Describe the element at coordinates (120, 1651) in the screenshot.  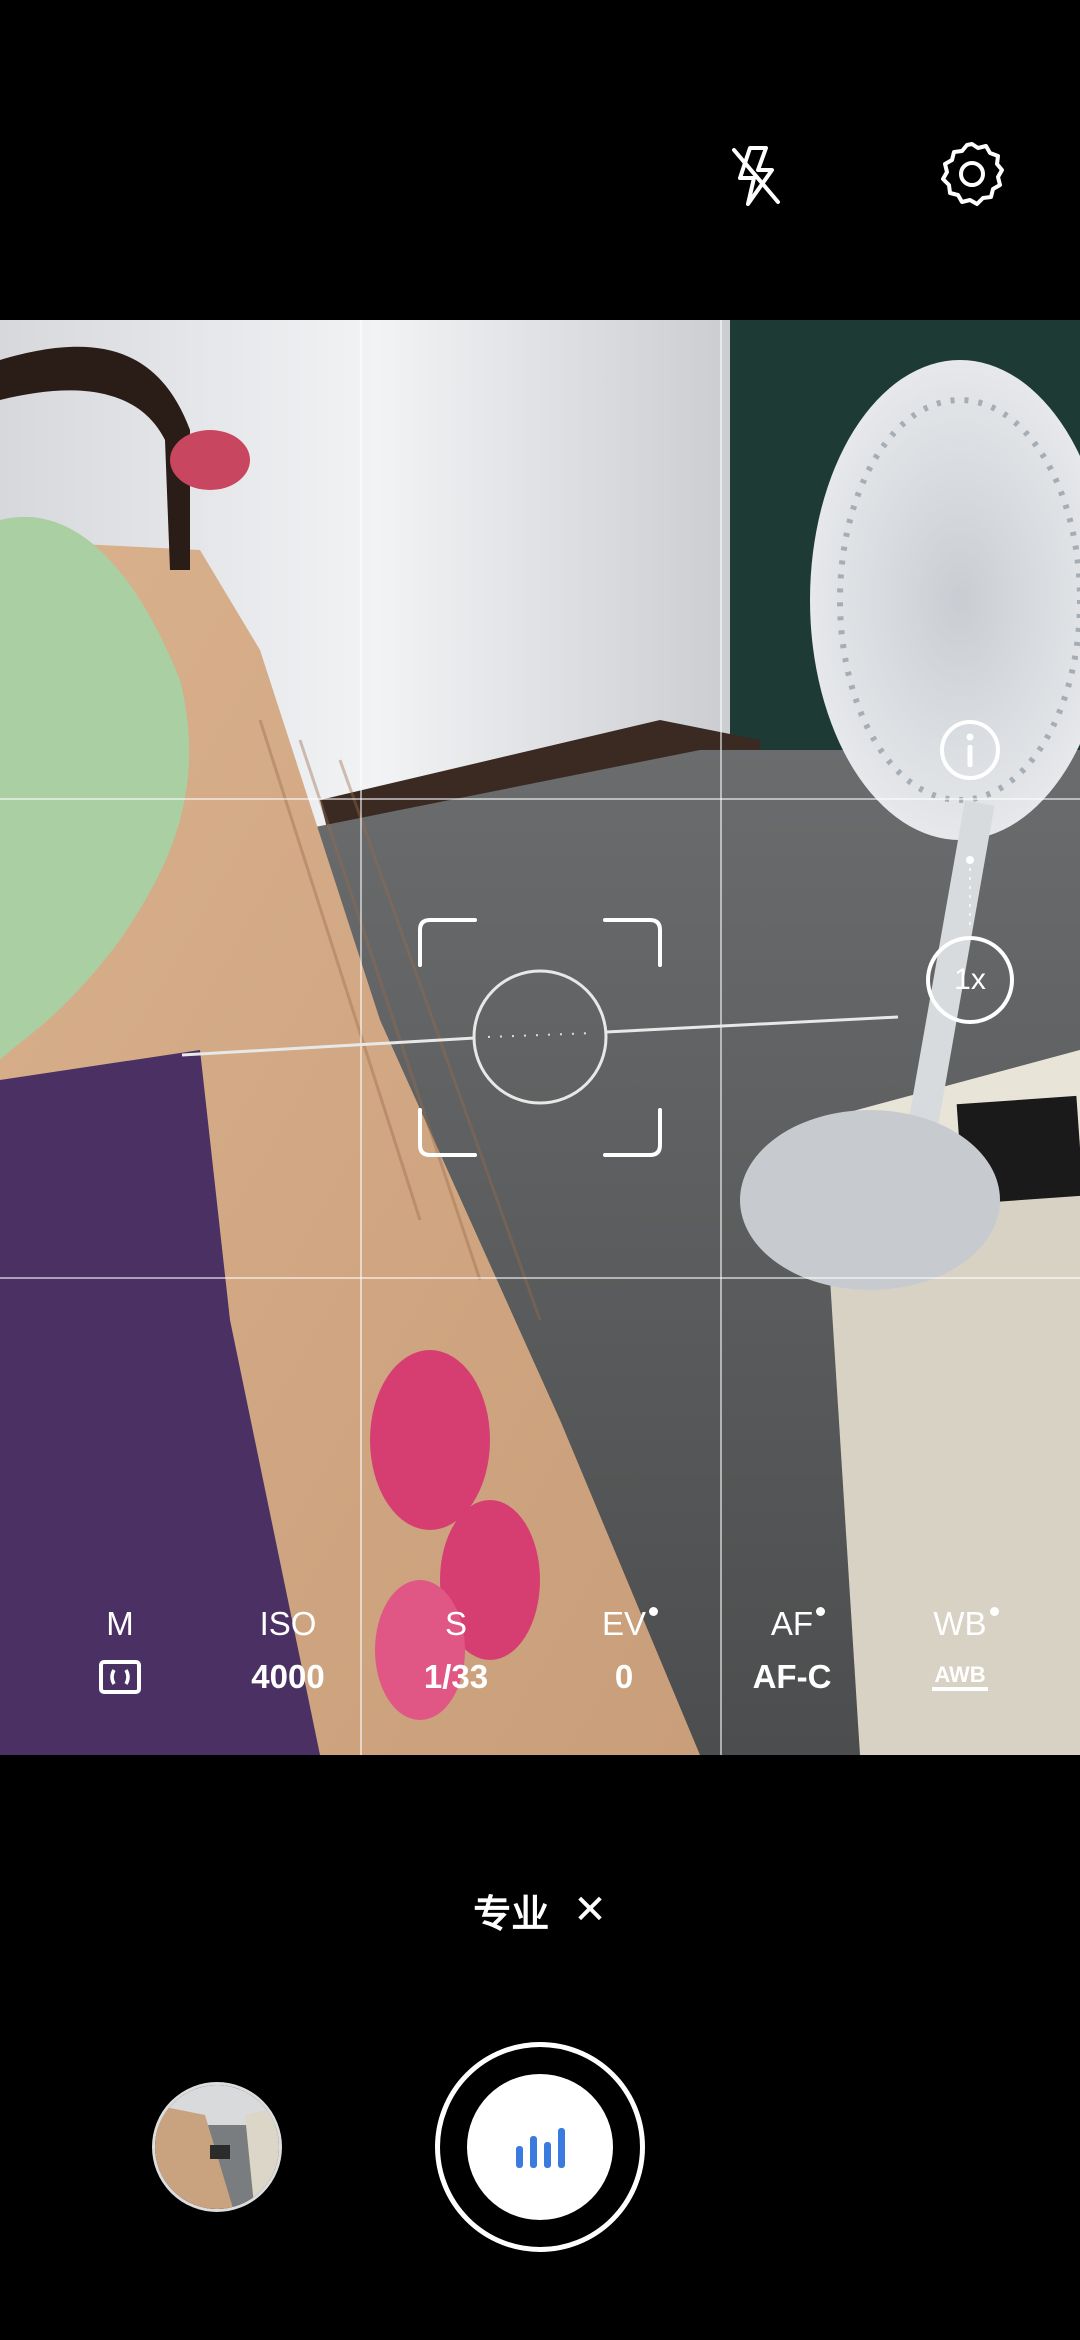
I see `param-metering: M` at that location.